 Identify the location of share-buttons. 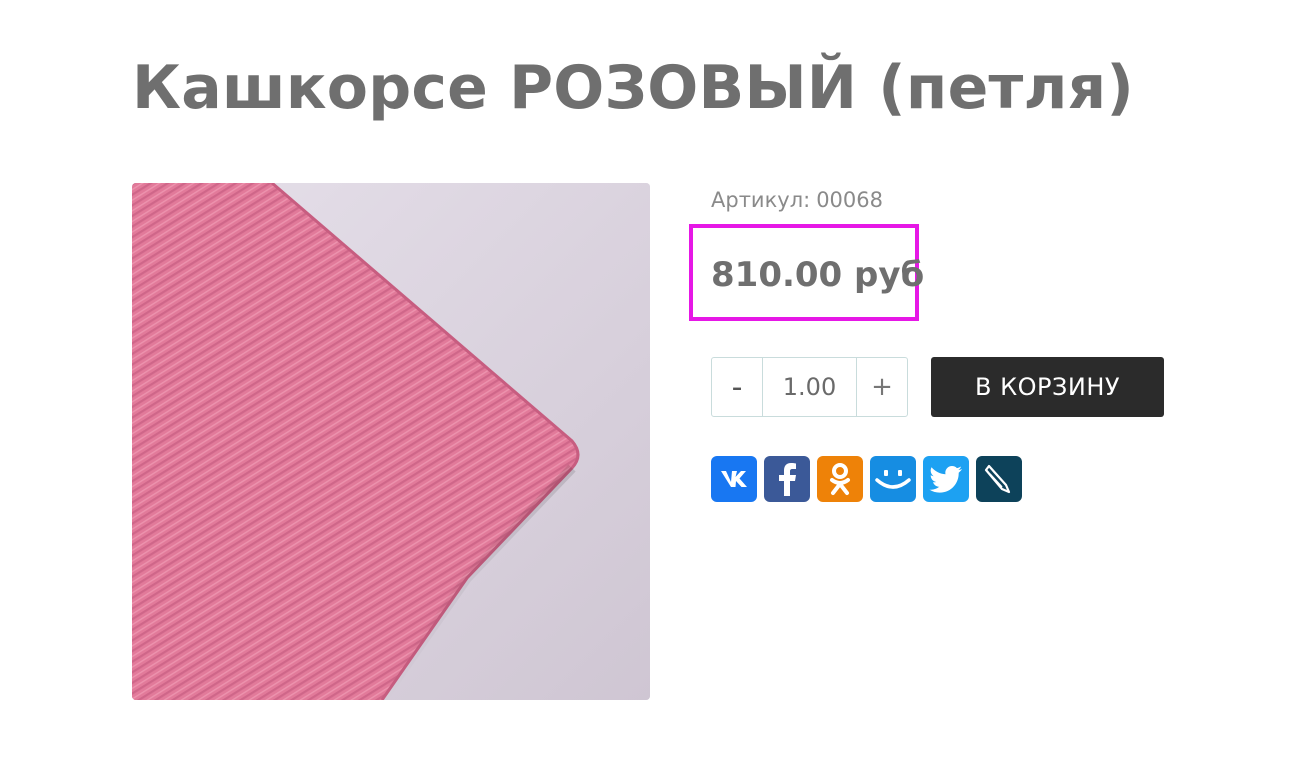
(866, 479).